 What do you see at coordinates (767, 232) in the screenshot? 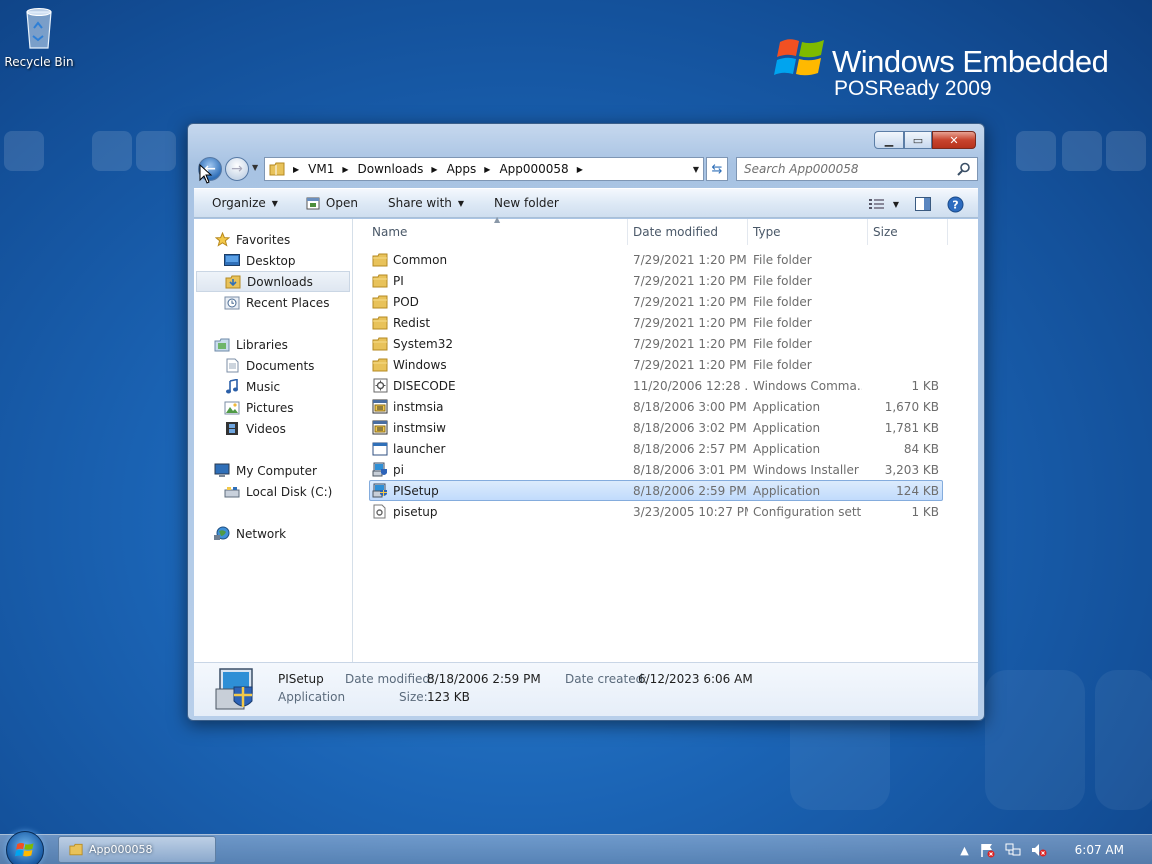
I see `column-type-label: Type` at bounding box center [767, 232].